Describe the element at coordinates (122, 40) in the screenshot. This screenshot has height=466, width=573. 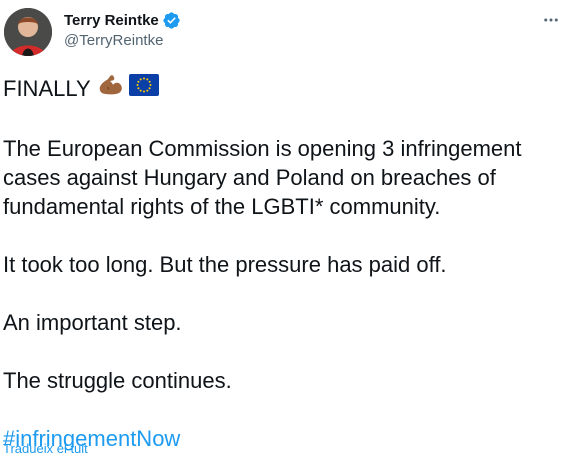
I see `handle: @TerryReintke` at that location.